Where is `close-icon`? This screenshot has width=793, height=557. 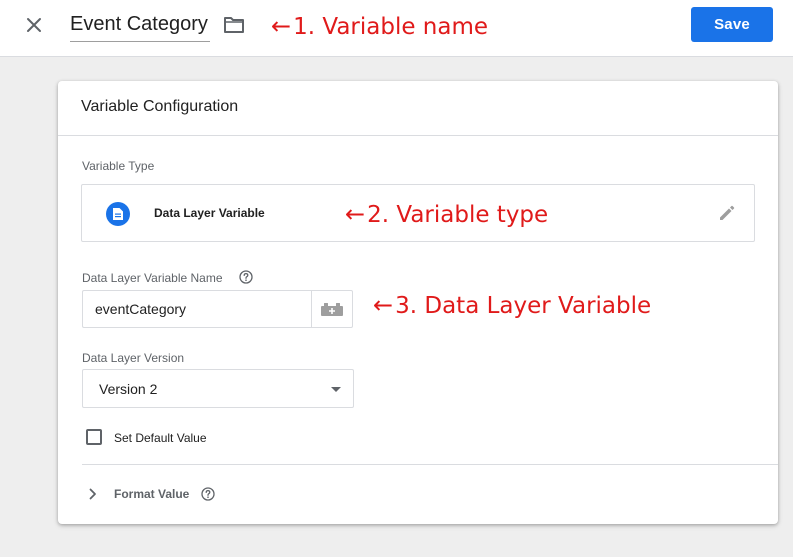 close-icon is located at coordinates (34, 25).